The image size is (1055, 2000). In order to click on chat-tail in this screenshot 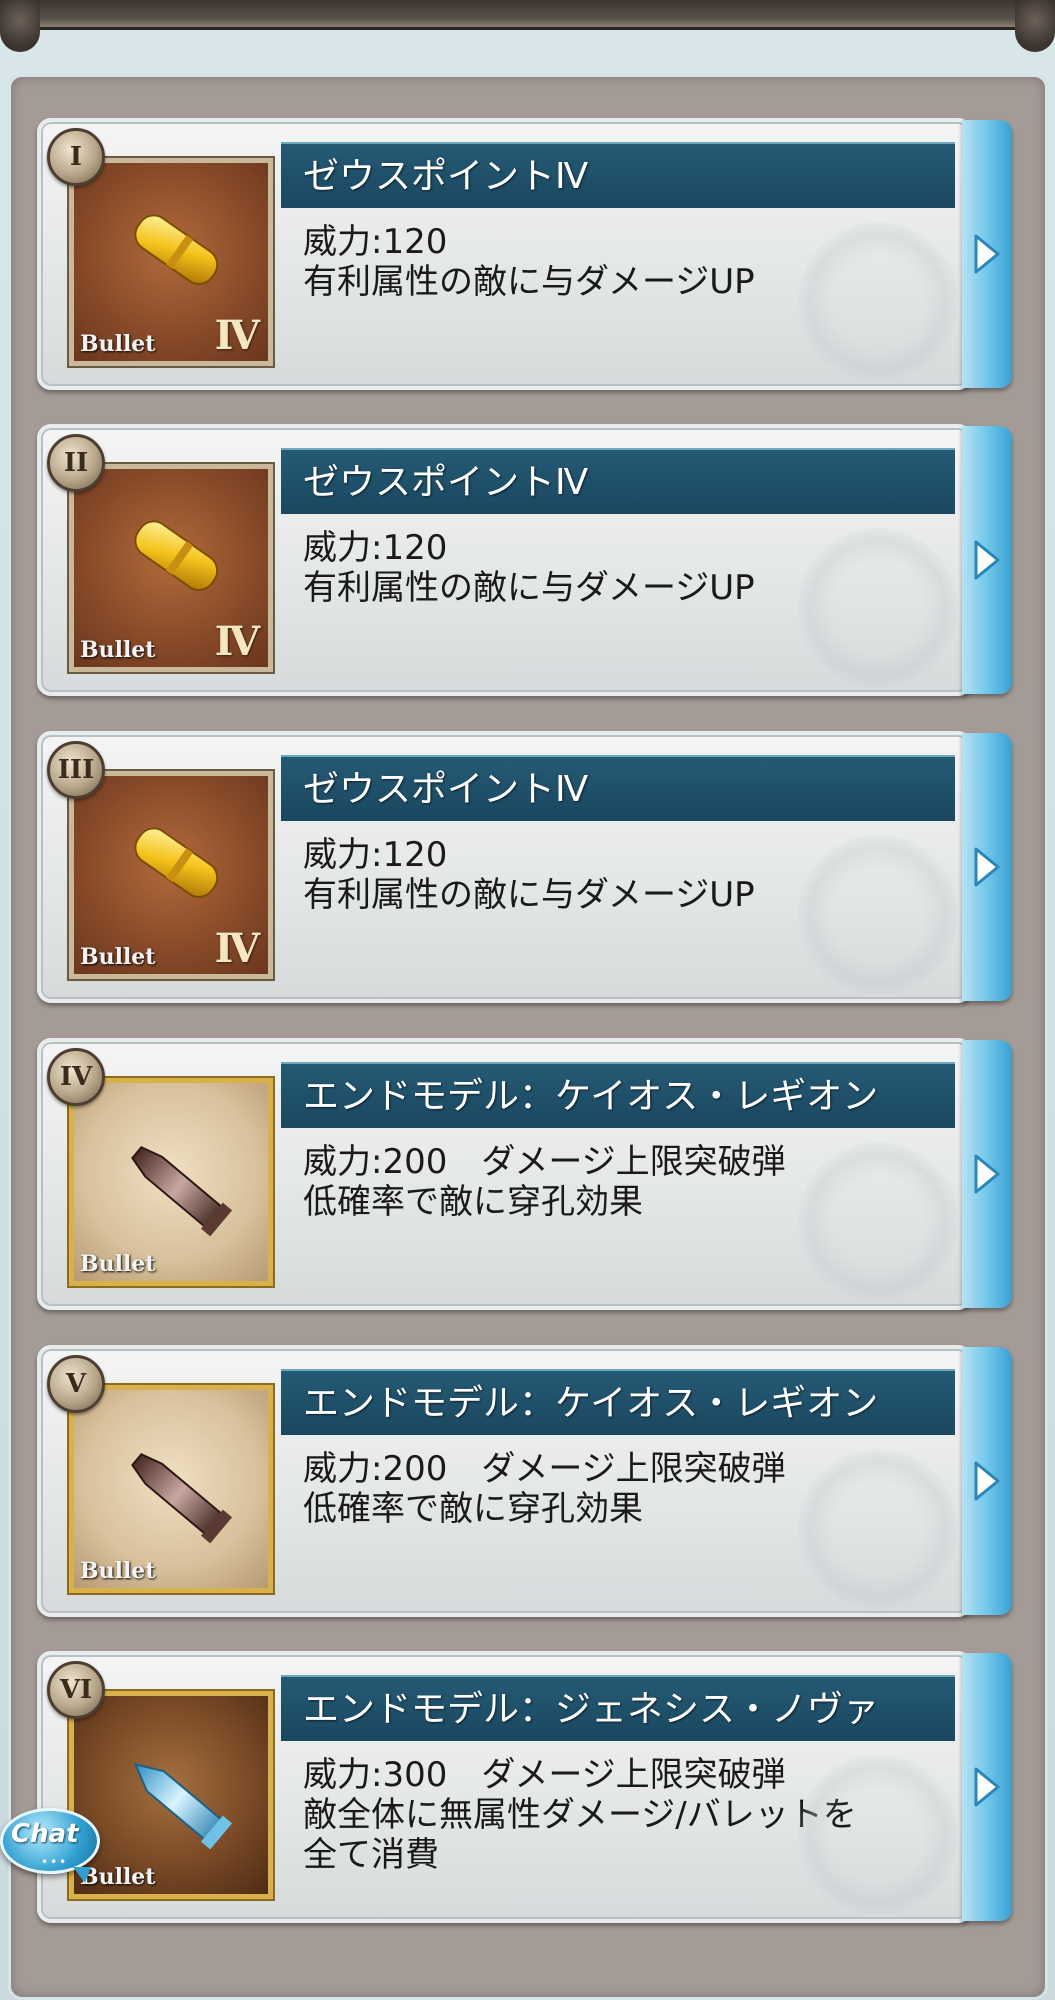, I will do `click(82, 1875)`.